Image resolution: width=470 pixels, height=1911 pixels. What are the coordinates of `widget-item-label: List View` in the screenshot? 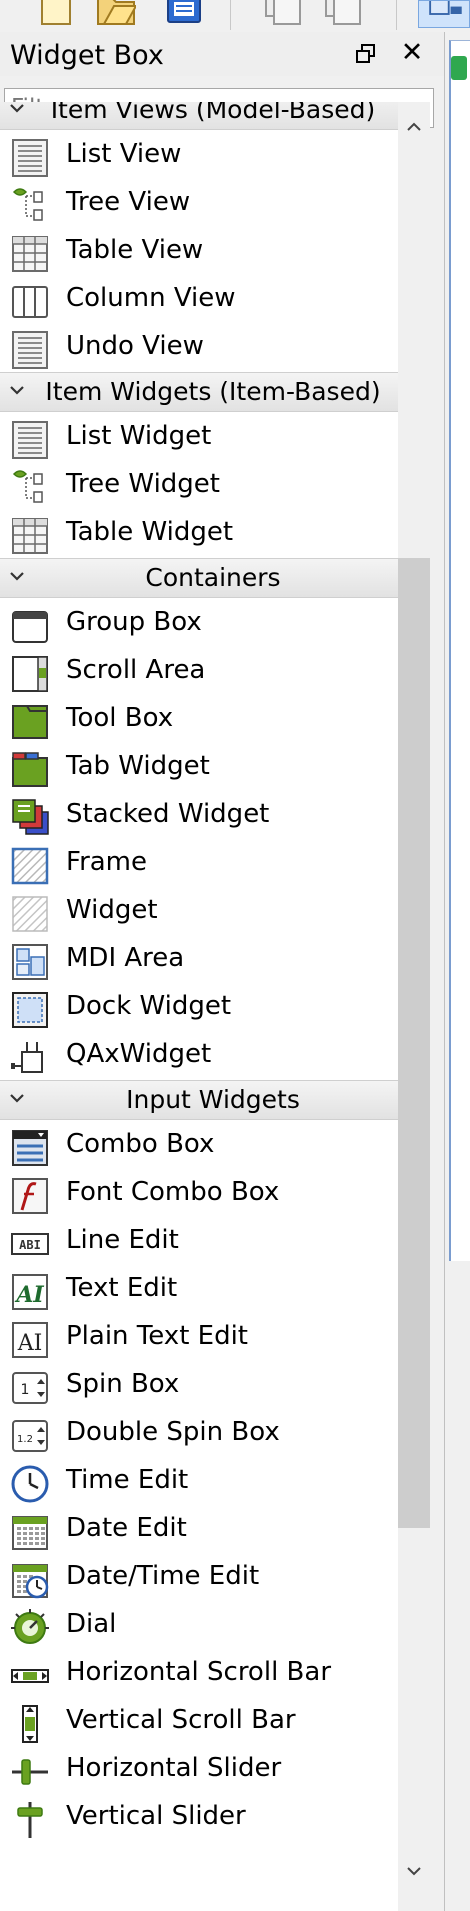 It's located at (124, 154).